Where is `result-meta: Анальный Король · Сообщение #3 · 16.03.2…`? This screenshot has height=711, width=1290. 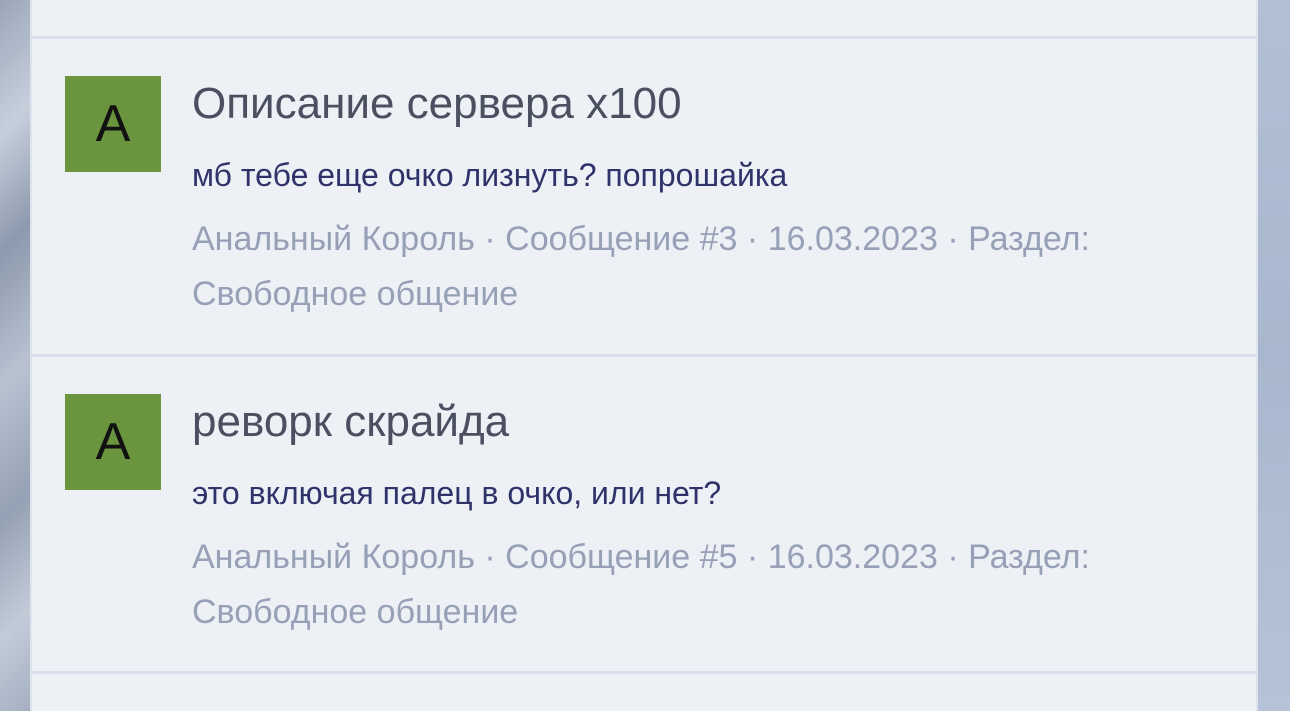
result-meta: Анальный Король · Сообщение #3 · 16.03.2… is located at coordinates (717, 267).